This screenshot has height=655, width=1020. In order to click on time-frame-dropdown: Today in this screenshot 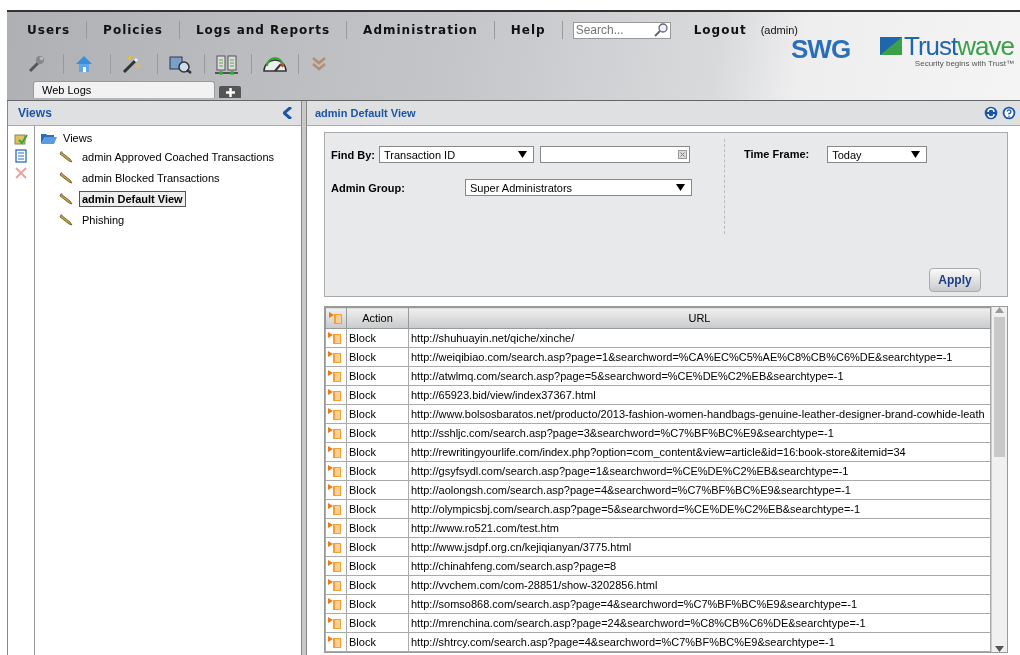, I will do `click(877, 154)`.